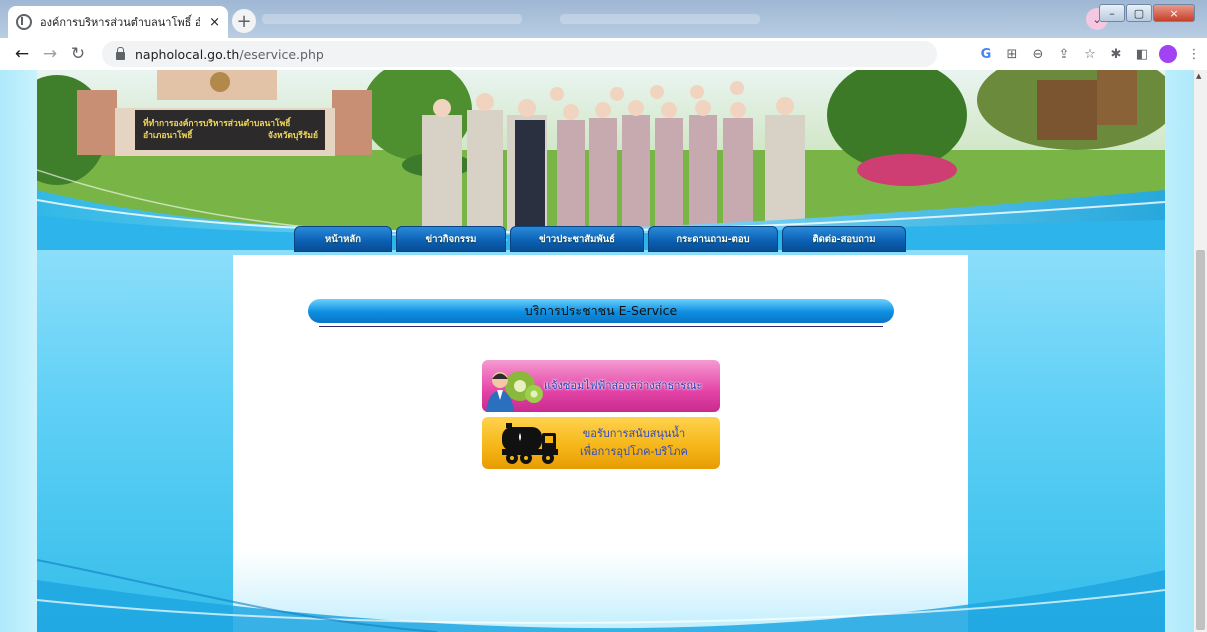 This screenshot has height=632, width=1207. I want to click on menu-kebab-icon: ⋮, so click(1194, 54).